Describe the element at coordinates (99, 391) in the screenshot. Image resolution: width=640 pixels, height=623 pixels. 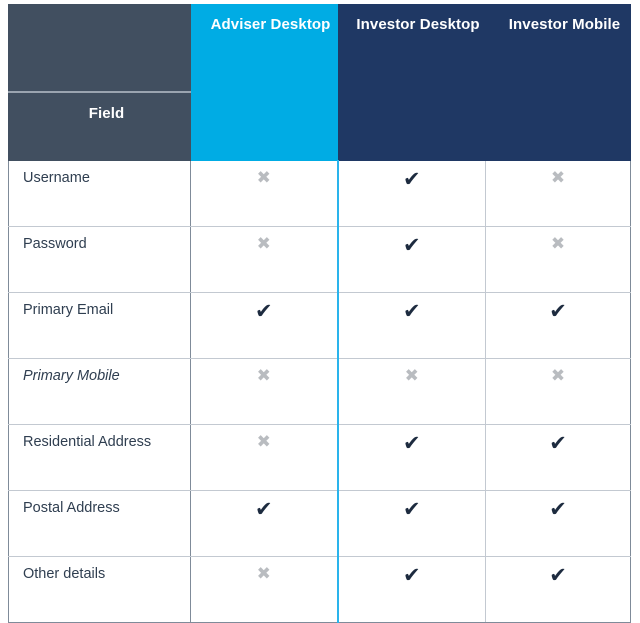
I see `field-name-cell: Primary Mobile` at that location.